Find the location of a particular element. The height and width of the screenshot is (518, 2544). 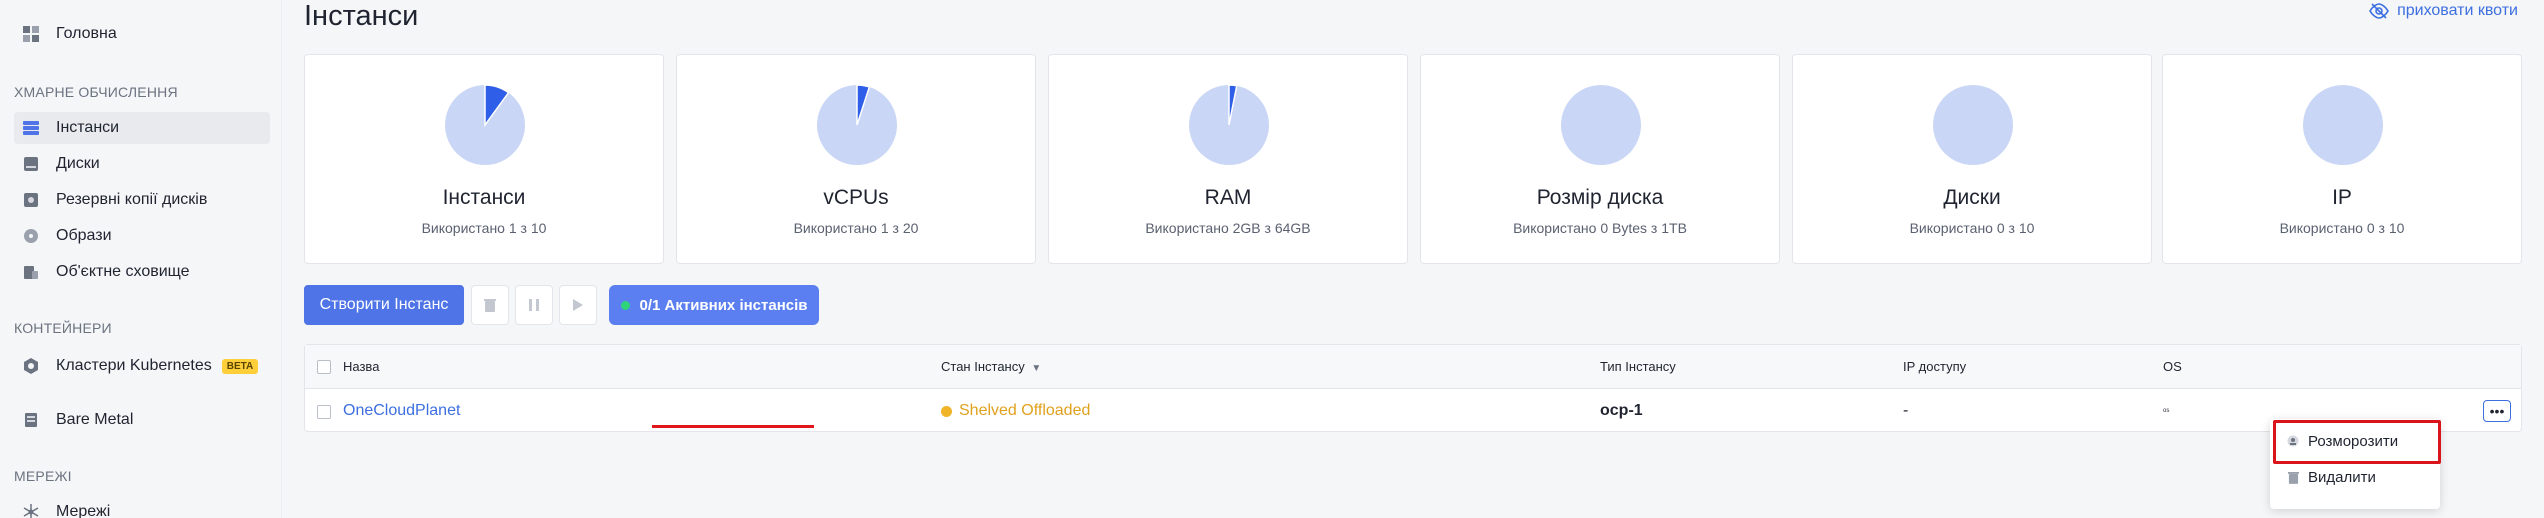

sidebar-item-label: Bare Metal is located at coordinates (95, 419).